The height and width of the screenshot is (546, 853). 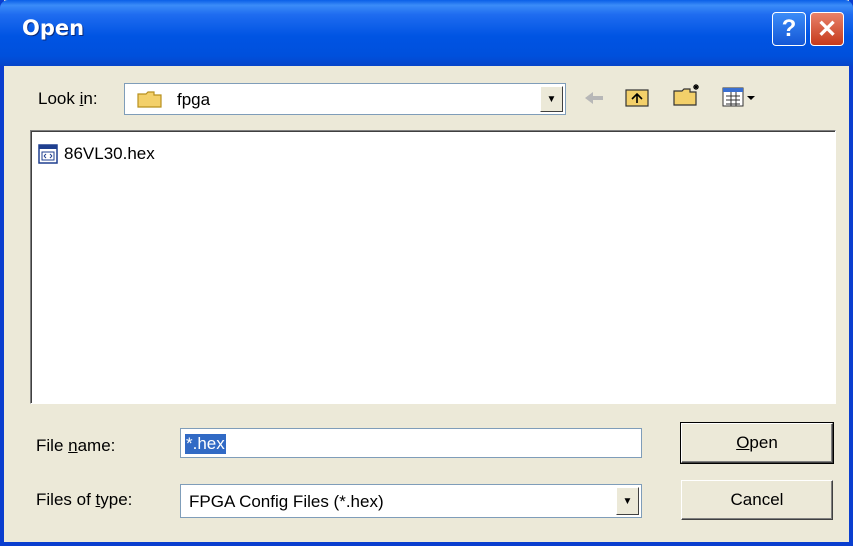 I want to click on title-bar: Open ? ✕, so click(x=426, y=33).